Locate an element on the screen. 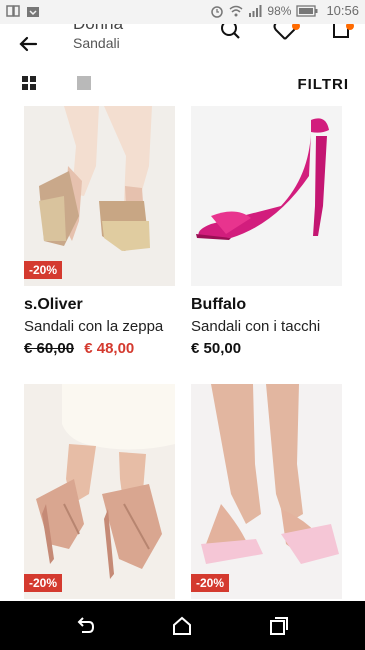  wifi-icon is located at coordinates (236, 10).